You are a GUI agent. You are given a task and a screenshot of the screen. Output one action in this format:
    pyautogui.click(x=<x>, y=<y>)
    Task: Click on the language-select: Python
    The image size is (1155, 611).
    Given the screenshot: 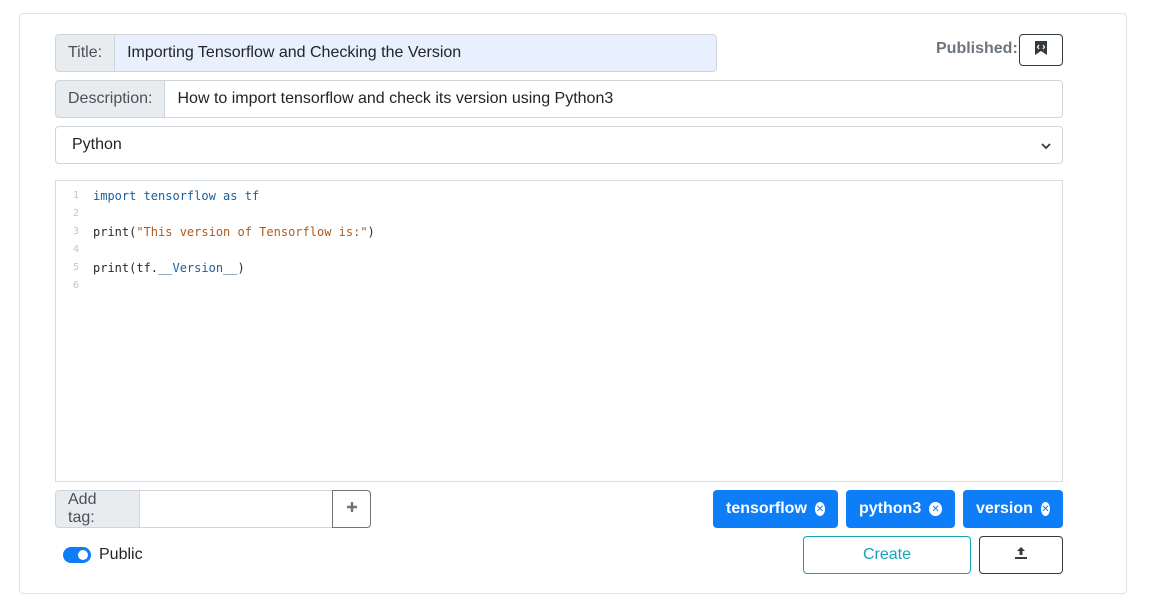 What is the action you would take?
    pyautogui.click(x=559, y=145)
    